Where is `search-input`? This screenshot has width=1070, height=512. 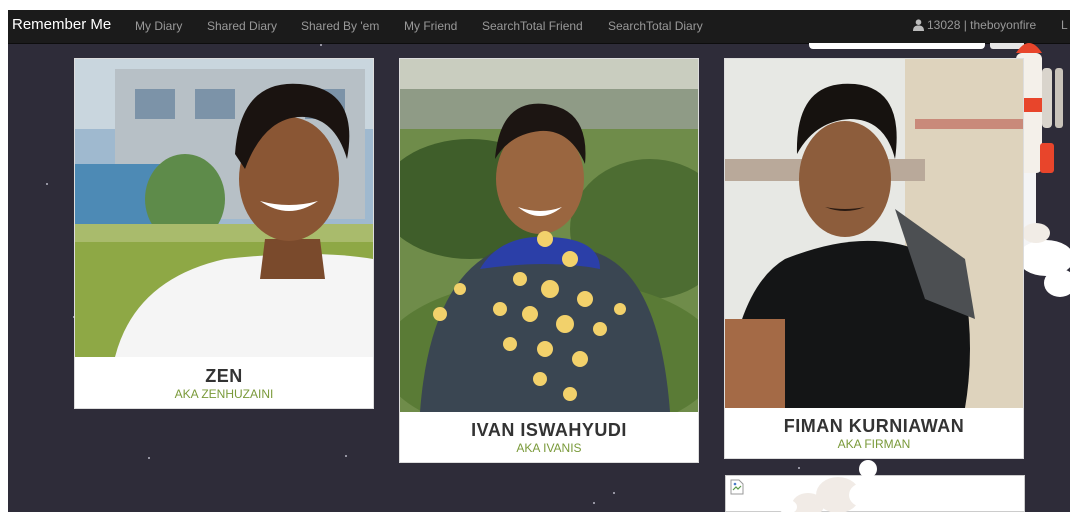
search-input is located at coordinates (897, 46).